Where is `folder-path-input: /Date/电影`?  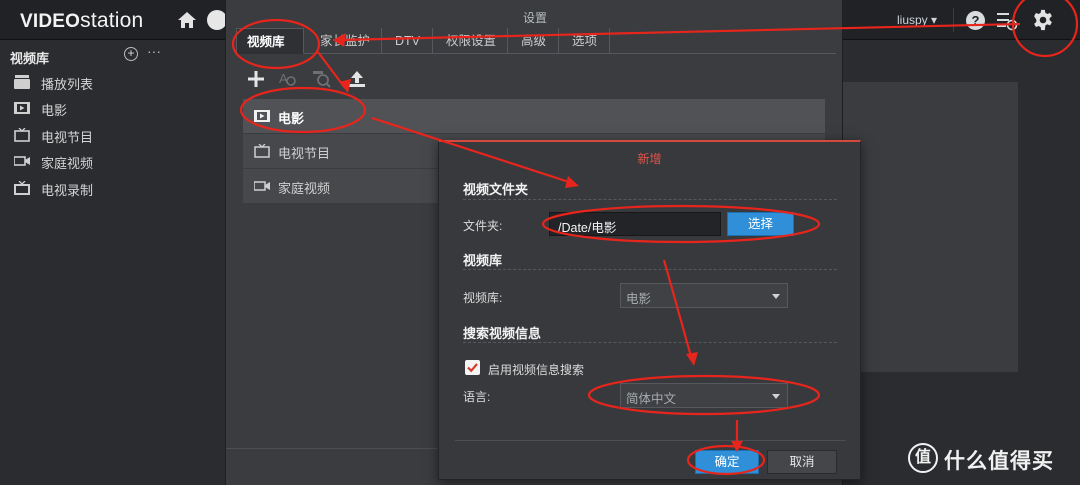
folder-path-input: /Date/电影 is located at coordinates (635, 224).